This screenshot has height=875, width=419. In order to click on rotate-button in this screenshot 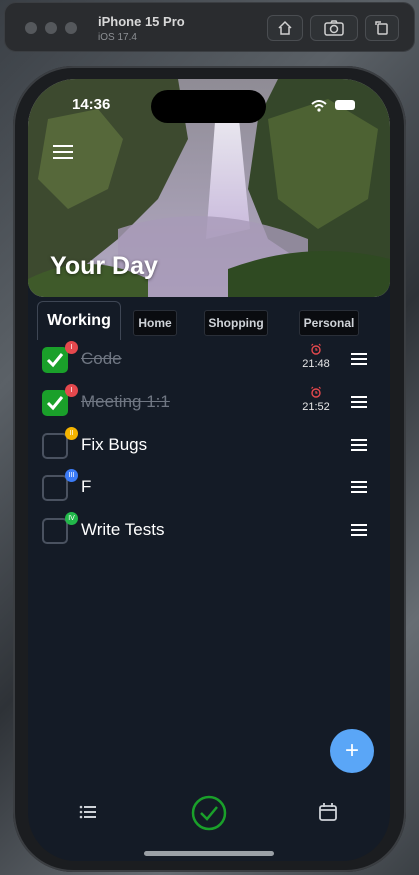, I will do `click(382, 28)`.